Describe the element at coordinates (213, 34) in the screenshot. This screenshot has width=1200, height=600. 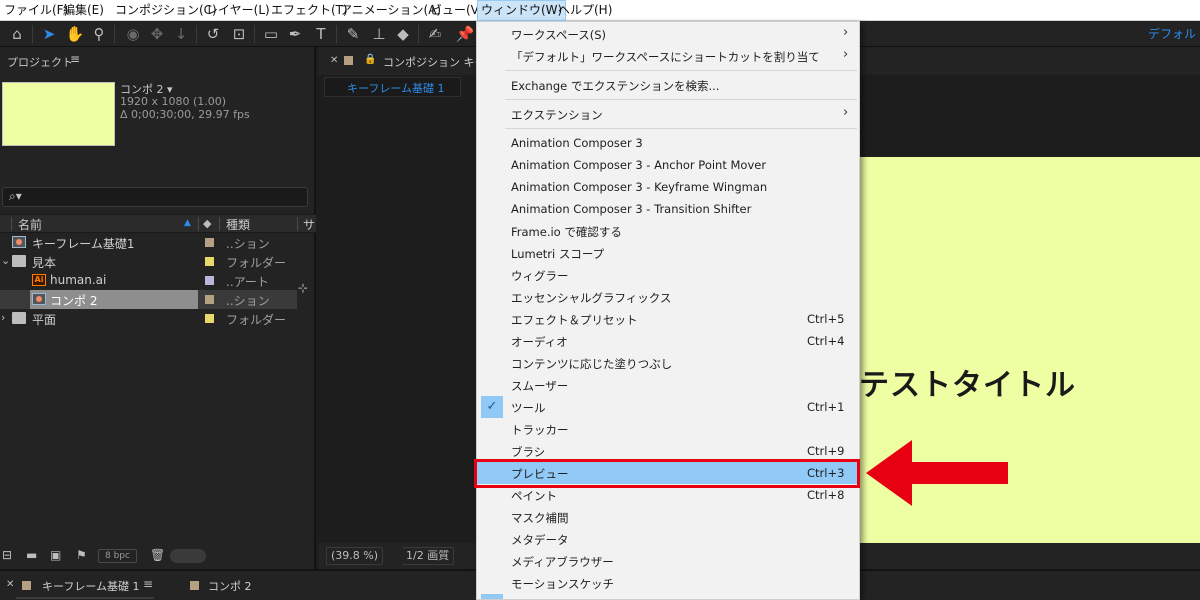
I see `rotation-tool-icon: ↺` at that location.